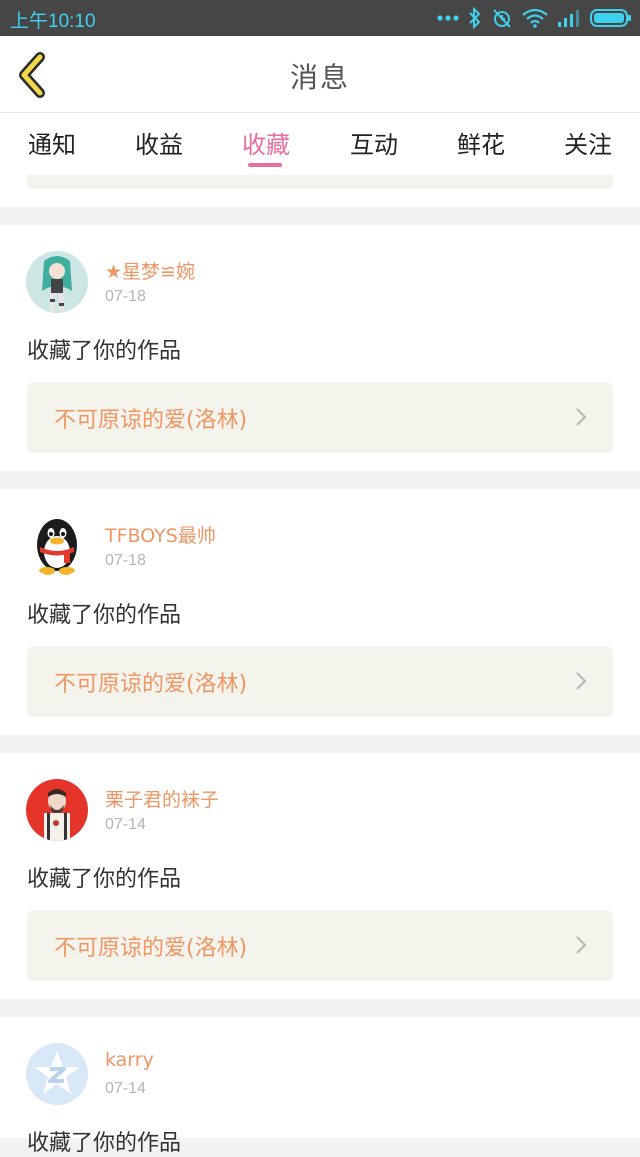 This screenshot has height=1157, width=640. What do you see at coordinates (159, 142) in the screenshot?
I see `tab-earnings: 收益` at bounding box center [159, 142].